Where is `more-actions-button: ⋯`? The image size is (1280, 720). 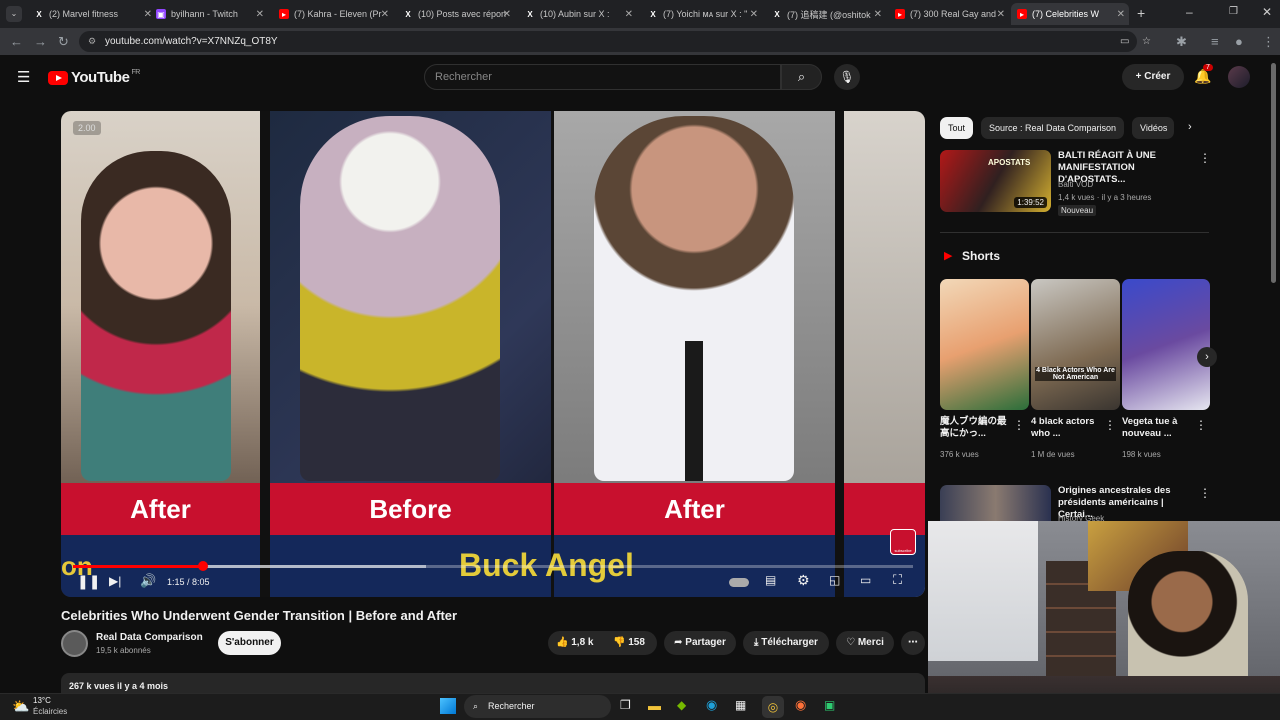 more-actions-button: ⋯ is located at coordinates (913, 643).